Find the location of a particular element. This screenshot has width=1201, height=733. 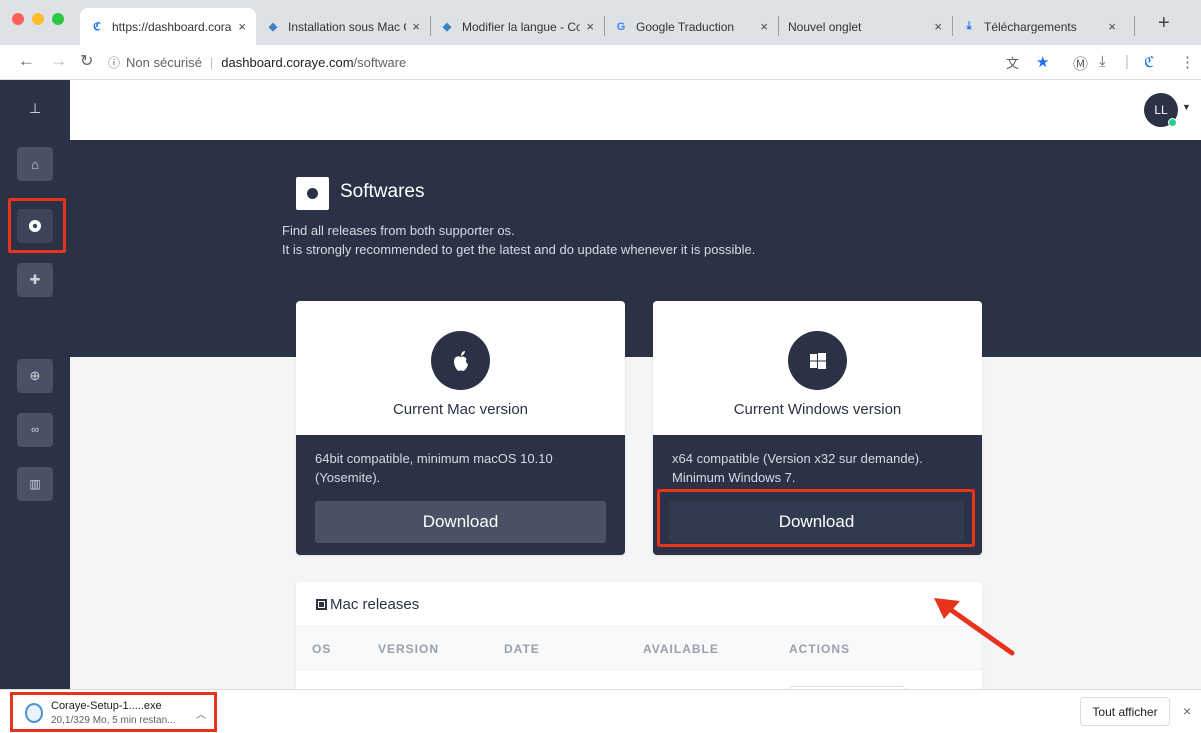

tab-telechargements: ⤓ Téléchargements × is located at coordinates (1039, 26).